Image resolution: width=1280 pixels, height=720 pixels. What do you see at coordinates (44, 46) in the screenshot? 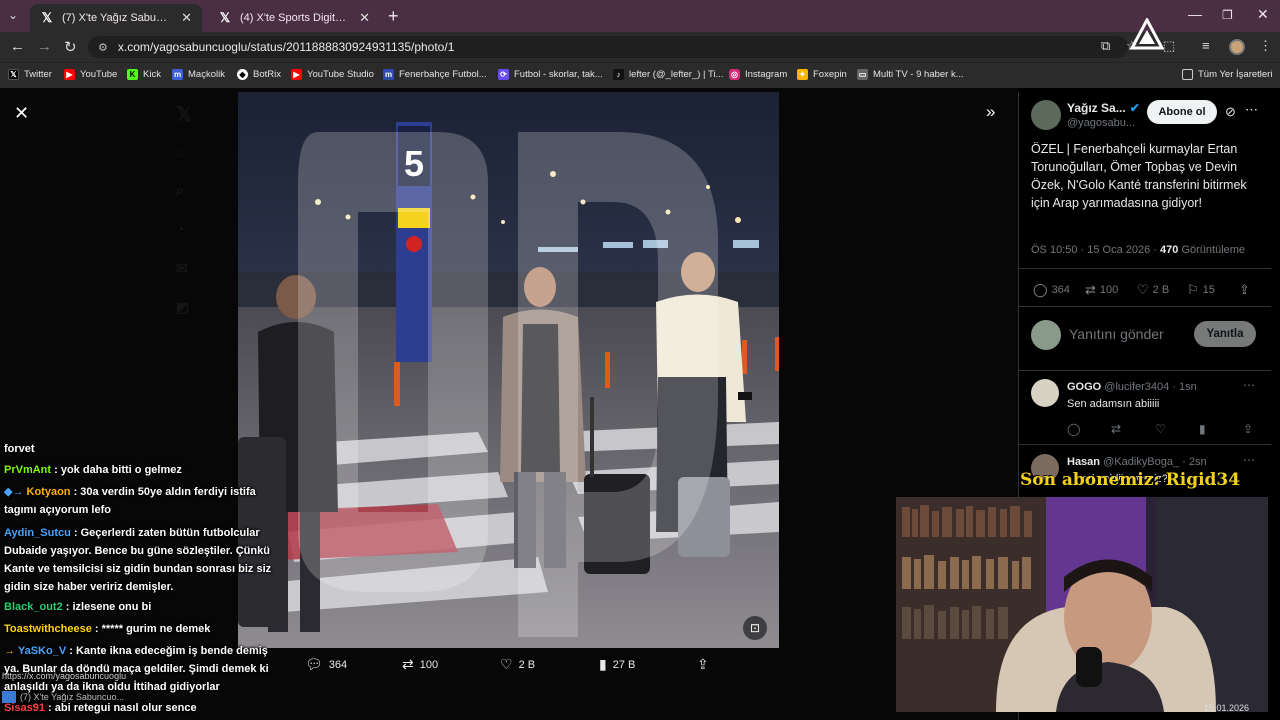
I see `forward-icon: →` at bounding box center [44, 46].